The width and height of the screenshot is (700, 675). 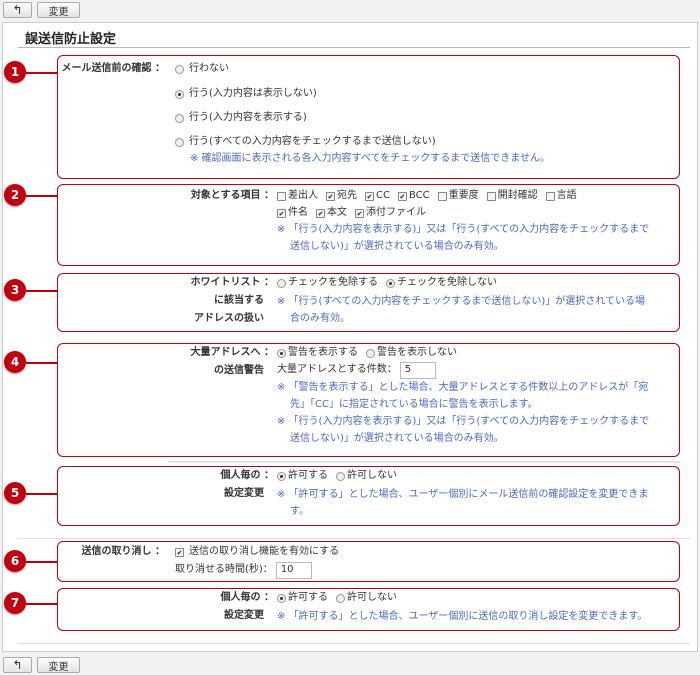 I want to click on checkbox-label: 開封確認, so click(x=517, y=195).